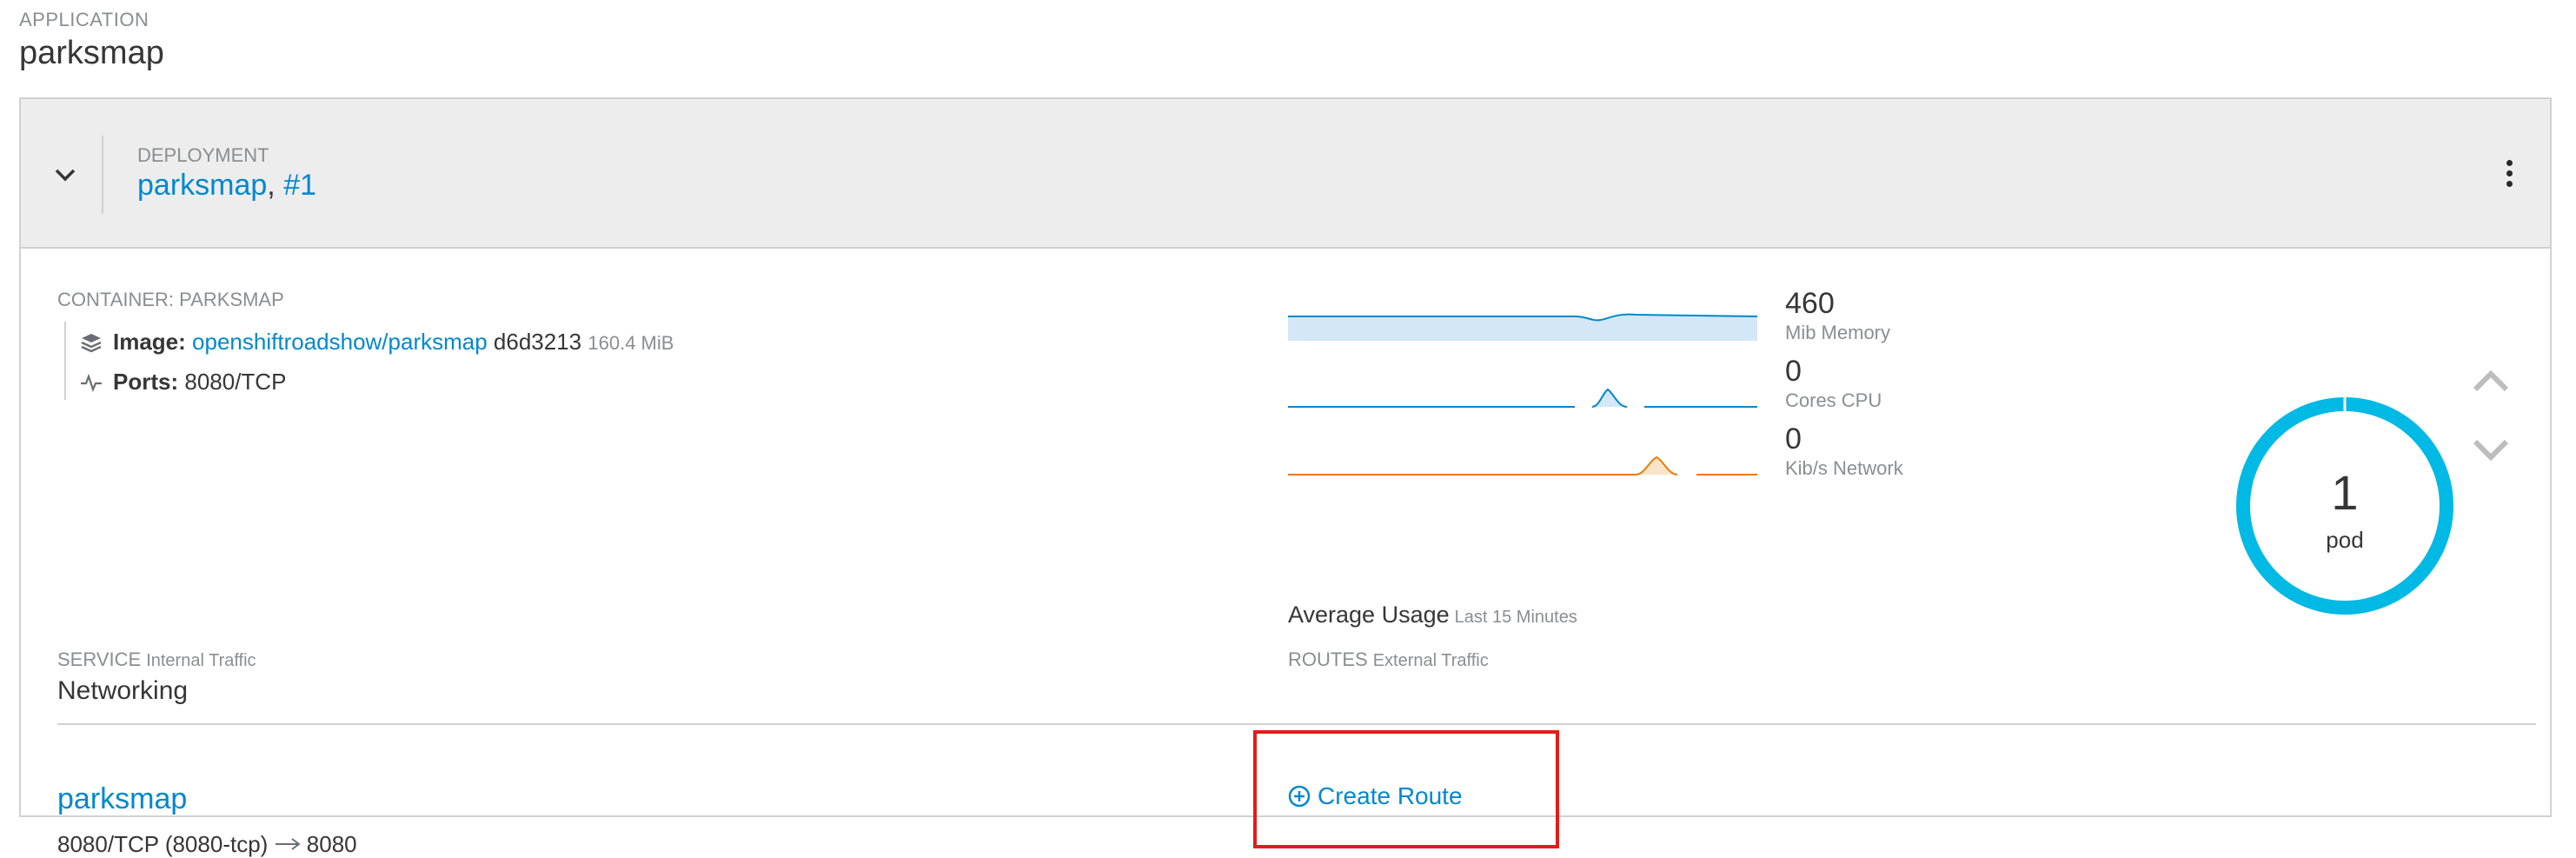 The height and width of the screenshot is (858, 2576). I want to click on deployment-label: DEPLOYMENT, so click(203, 155).